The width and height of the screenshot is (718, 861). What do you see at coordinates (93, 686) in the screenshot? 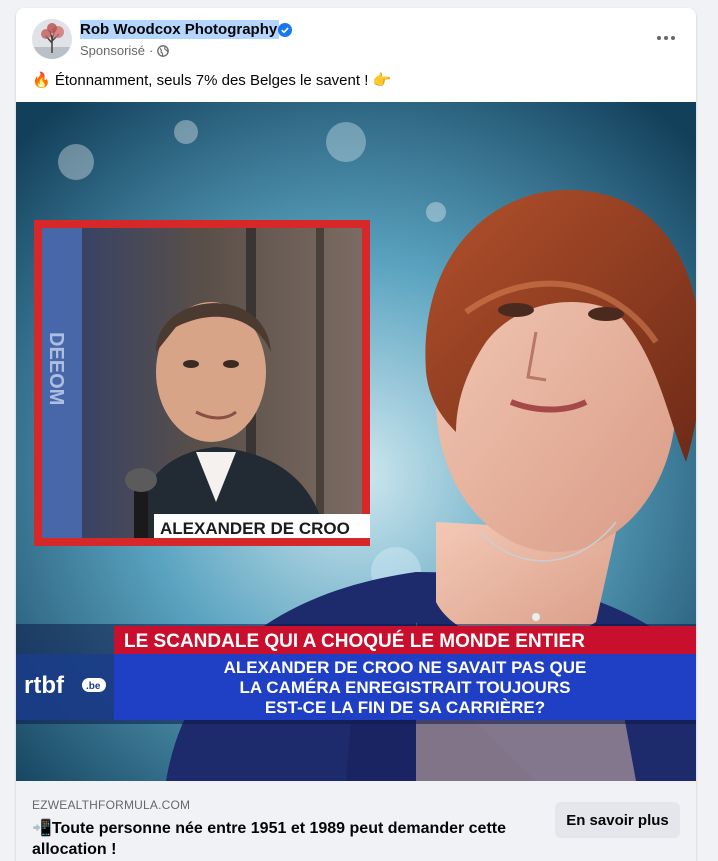
I see `rtbf-logo-badge: .be` at bounding box center [93, 686].